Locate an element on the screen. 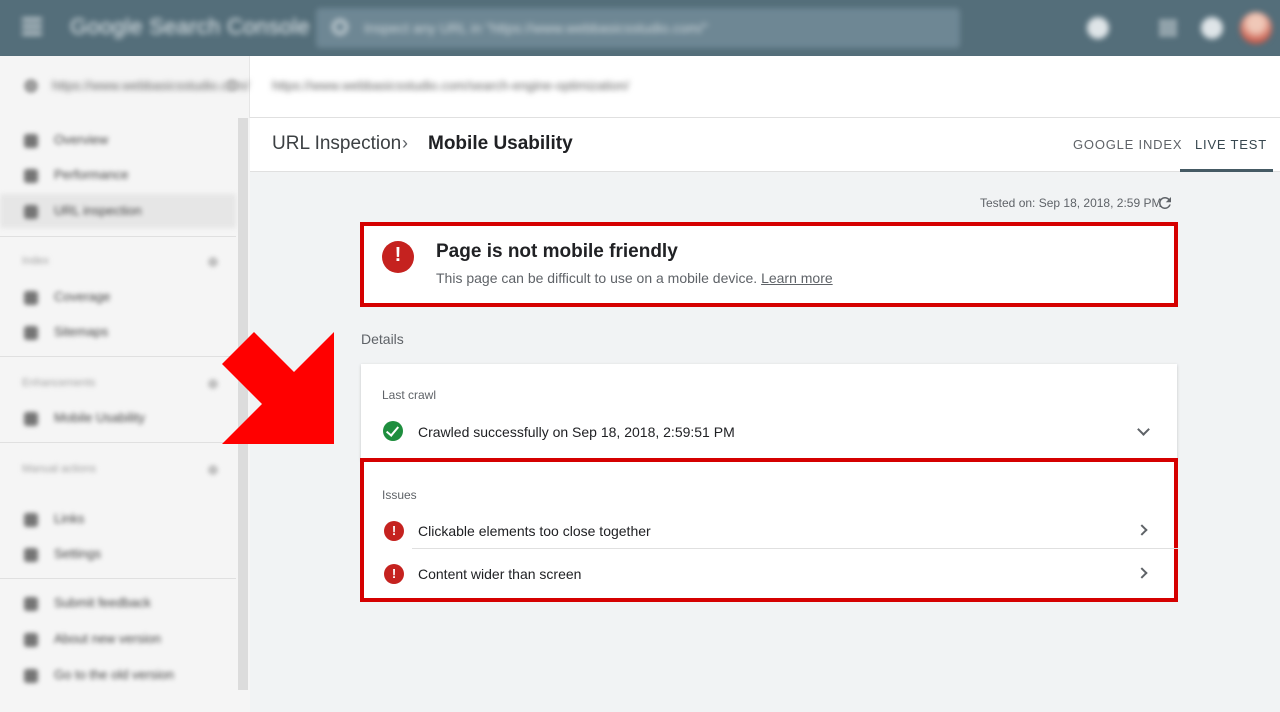  sidebar-item-overview: Overview is located at coordinates (118, 140).